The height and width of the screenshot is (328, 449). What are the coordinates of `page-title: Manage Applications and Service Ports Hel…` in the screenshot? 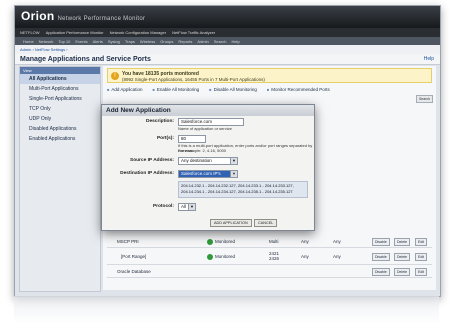 It's located at (227, 59).